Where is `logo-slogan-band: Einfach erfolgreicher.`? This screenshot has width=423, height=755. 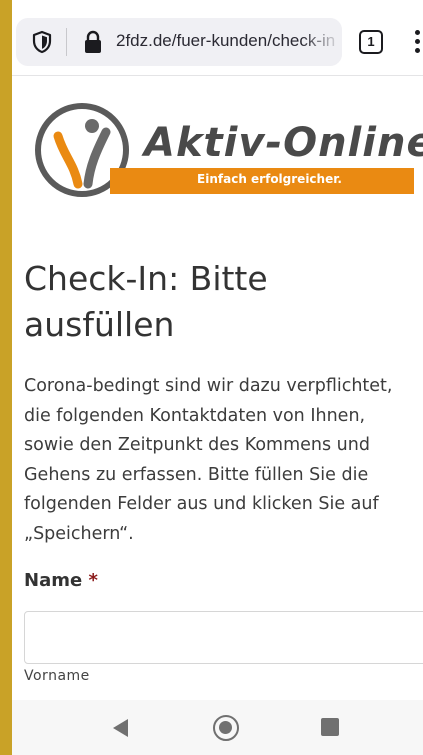
logo-slogan-band: Einfach erfolgreicher. is located at coordinates (262, 181).